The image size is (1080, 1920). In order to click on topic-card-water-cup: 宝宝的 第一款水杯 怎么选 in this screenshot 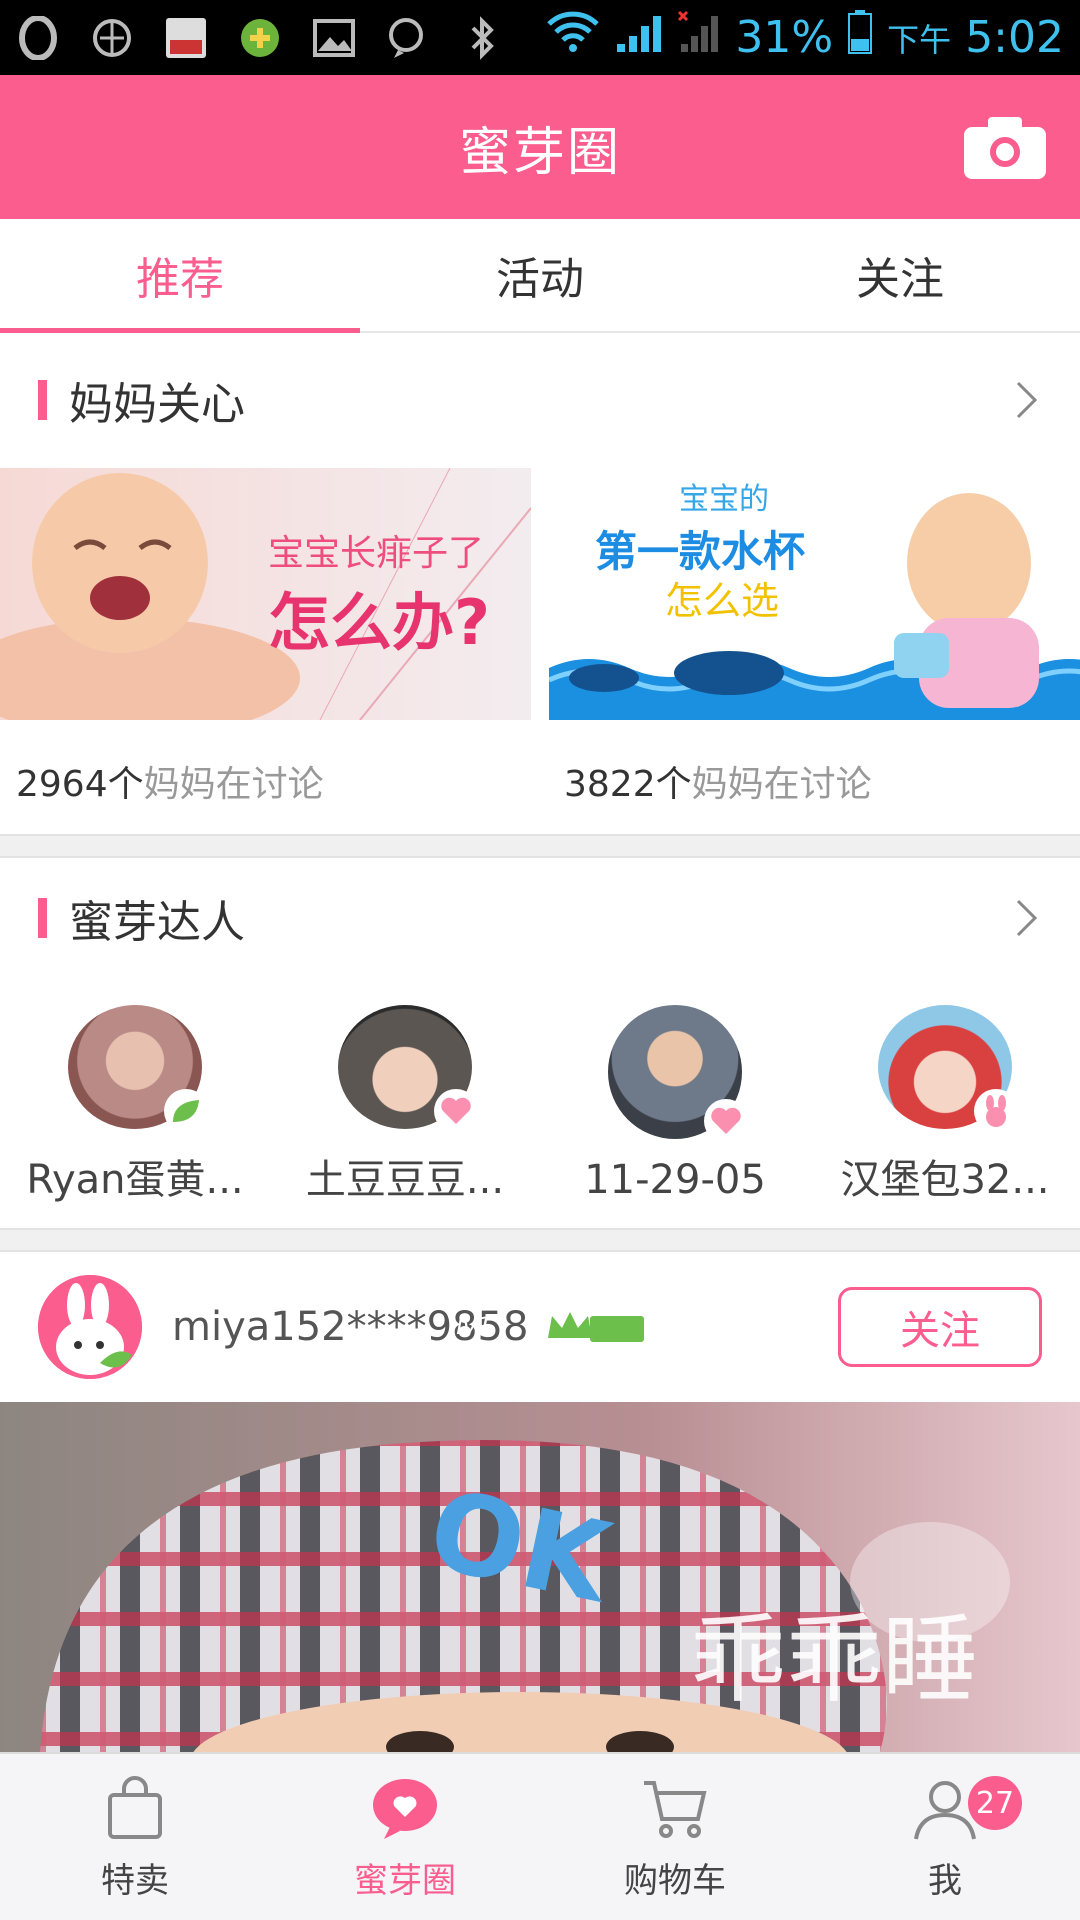, I will do `click(814, 594)`.